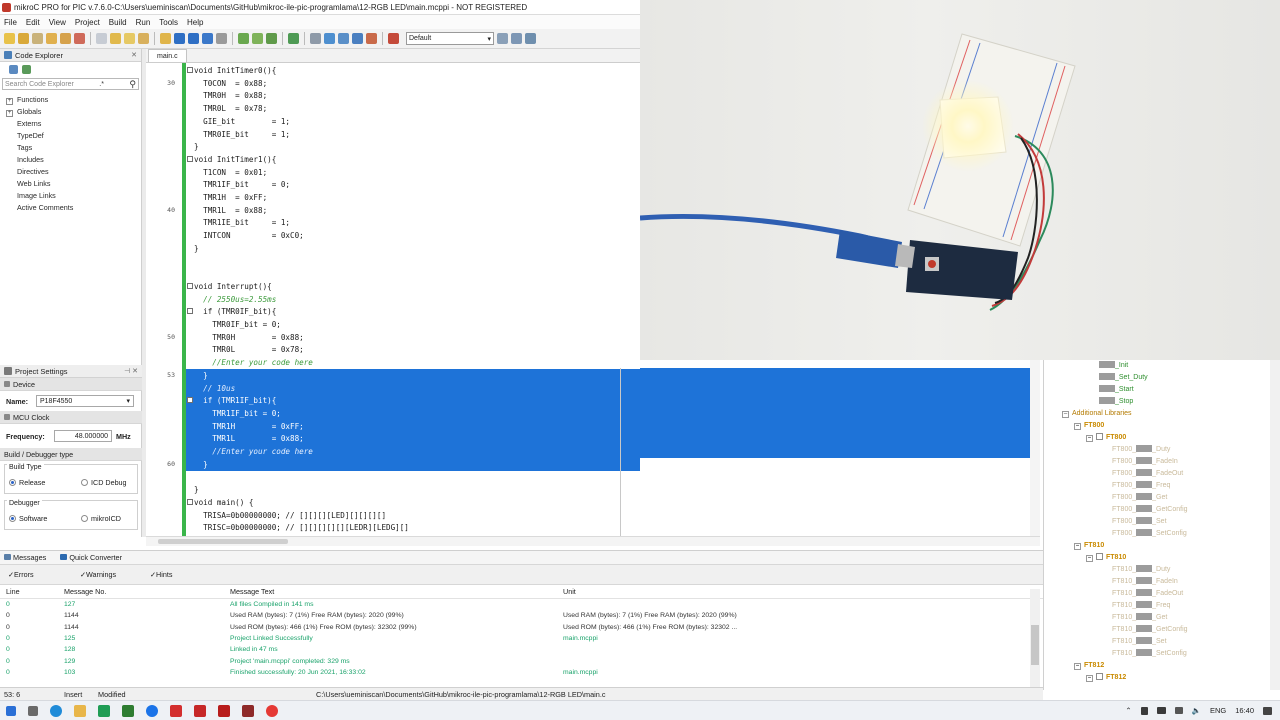 The height and width of the screenshot is (720, 1280). Describe the element at coordinates (71, 384) in the screenshot. I see `device-group: Device` at that location.